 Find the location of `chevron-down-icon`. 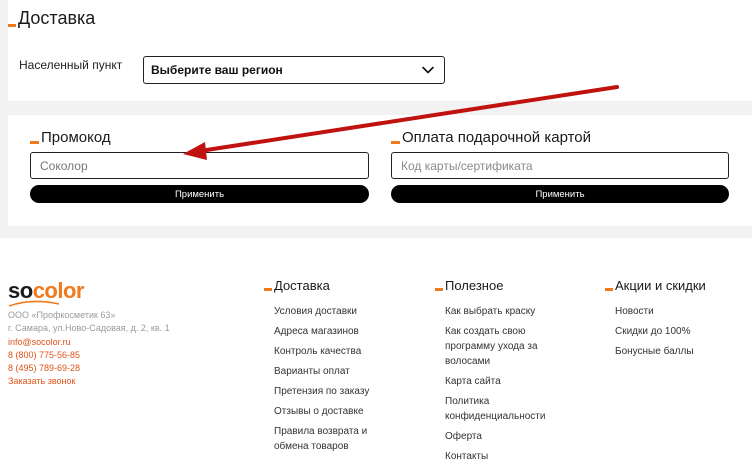

chevron-down-icon is located at coordinates (428, 70).